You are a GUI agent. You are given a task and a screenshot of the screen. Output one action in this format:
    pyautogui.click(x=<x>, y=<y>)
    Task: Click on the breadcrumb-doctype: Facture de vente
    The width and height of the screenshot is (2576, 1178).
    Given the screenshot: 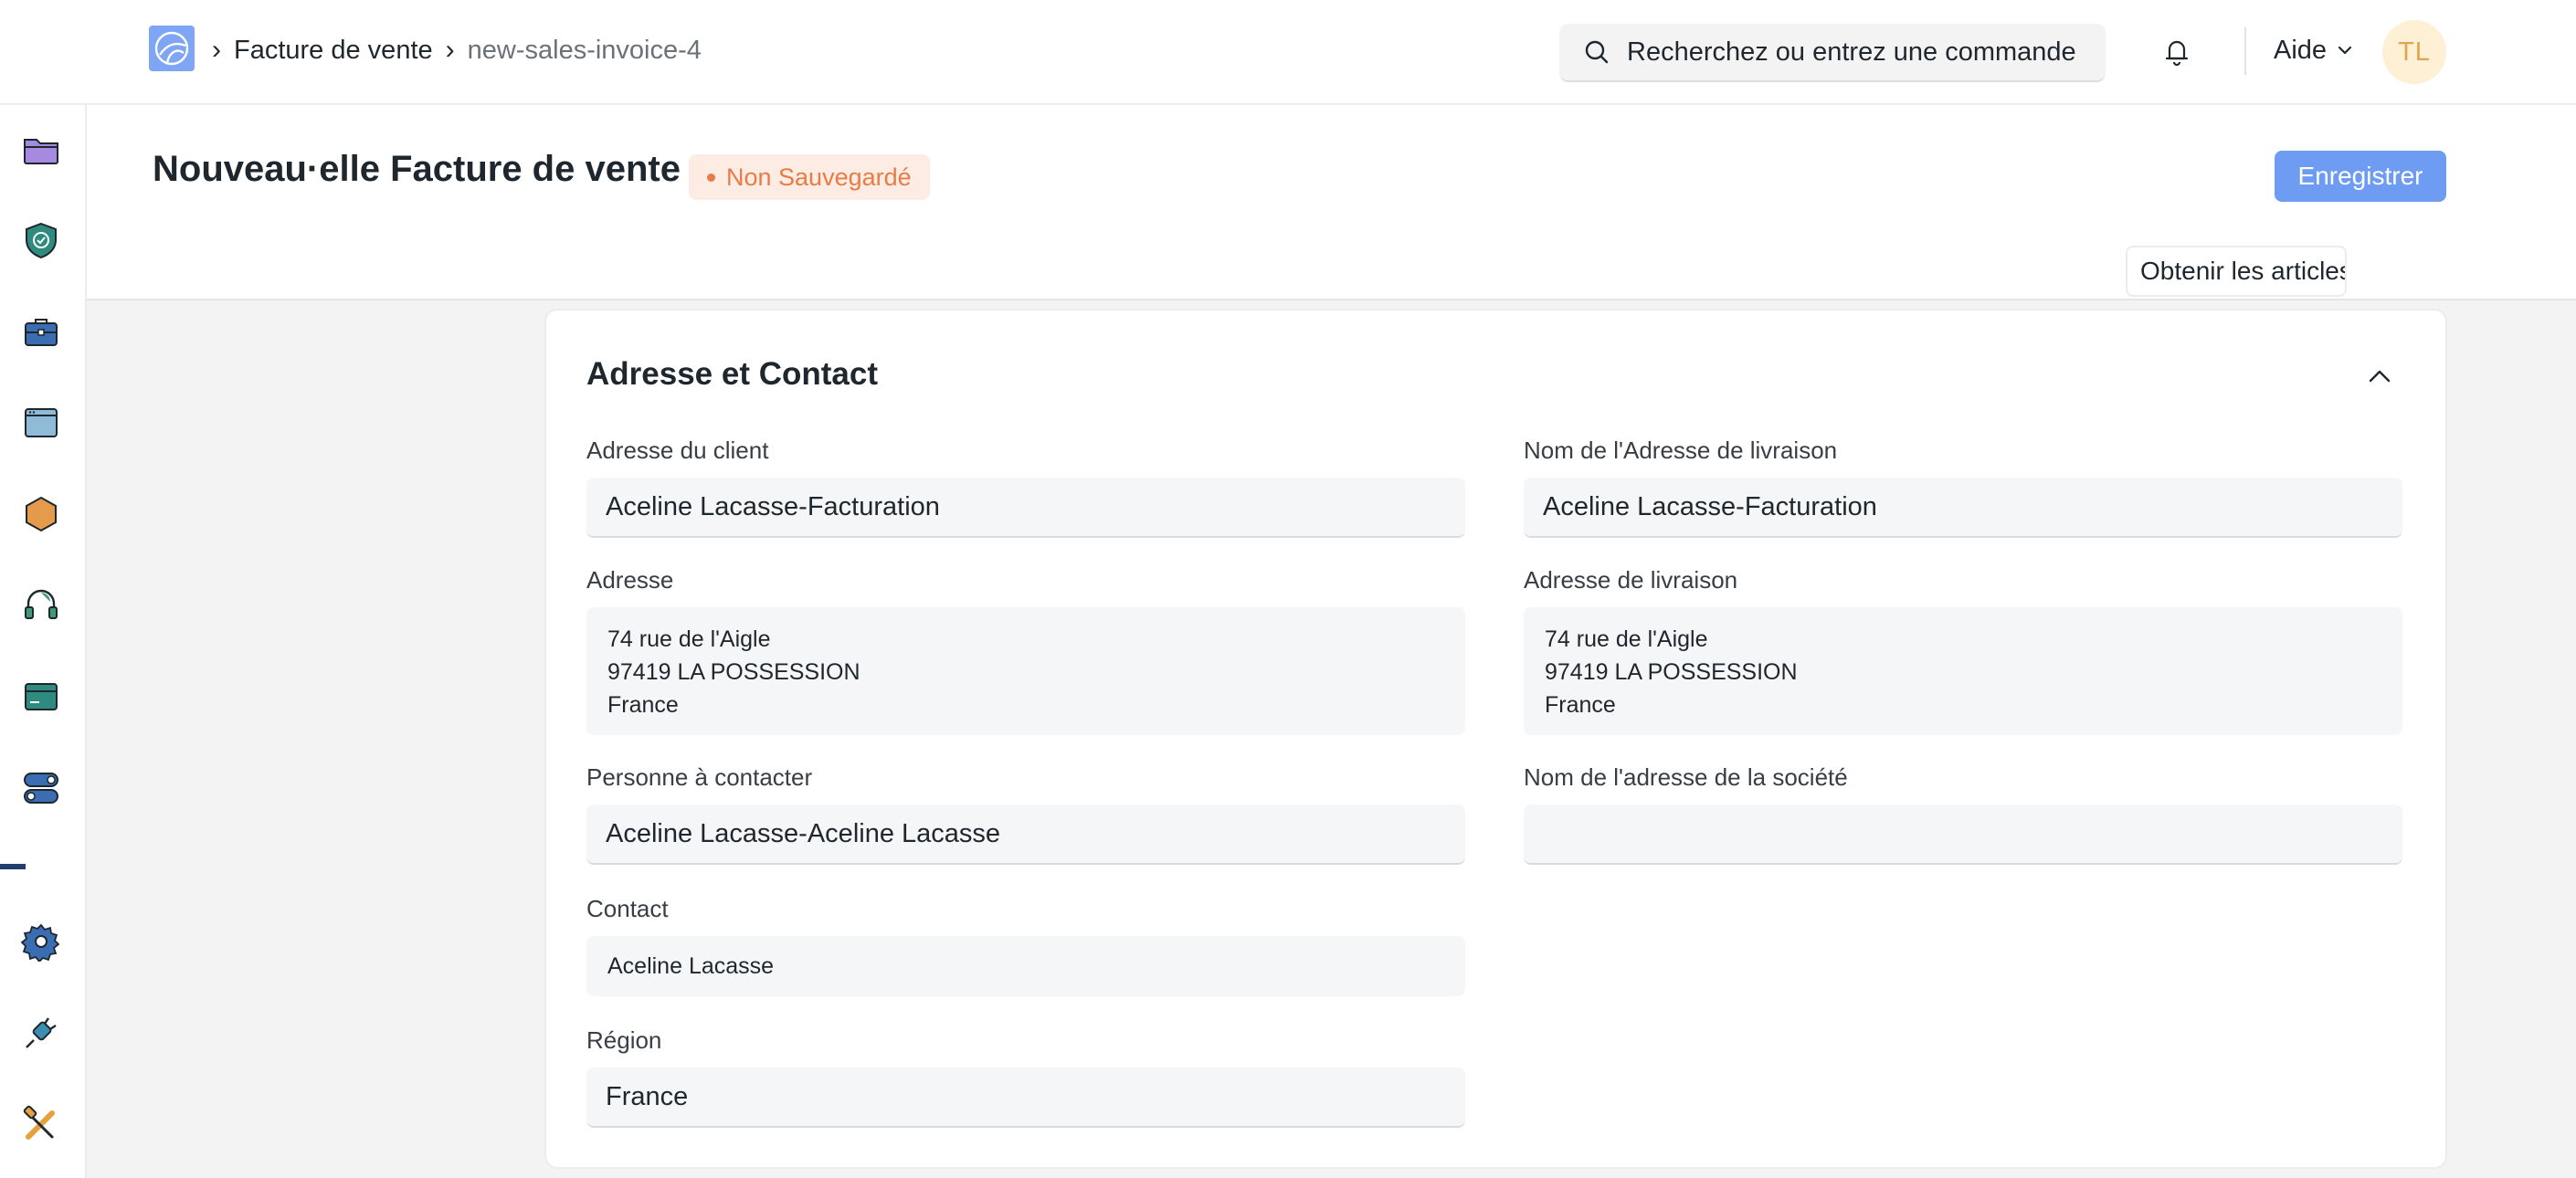 What is the action you would take?
    pyautogui.click(x=333, y=51)
    